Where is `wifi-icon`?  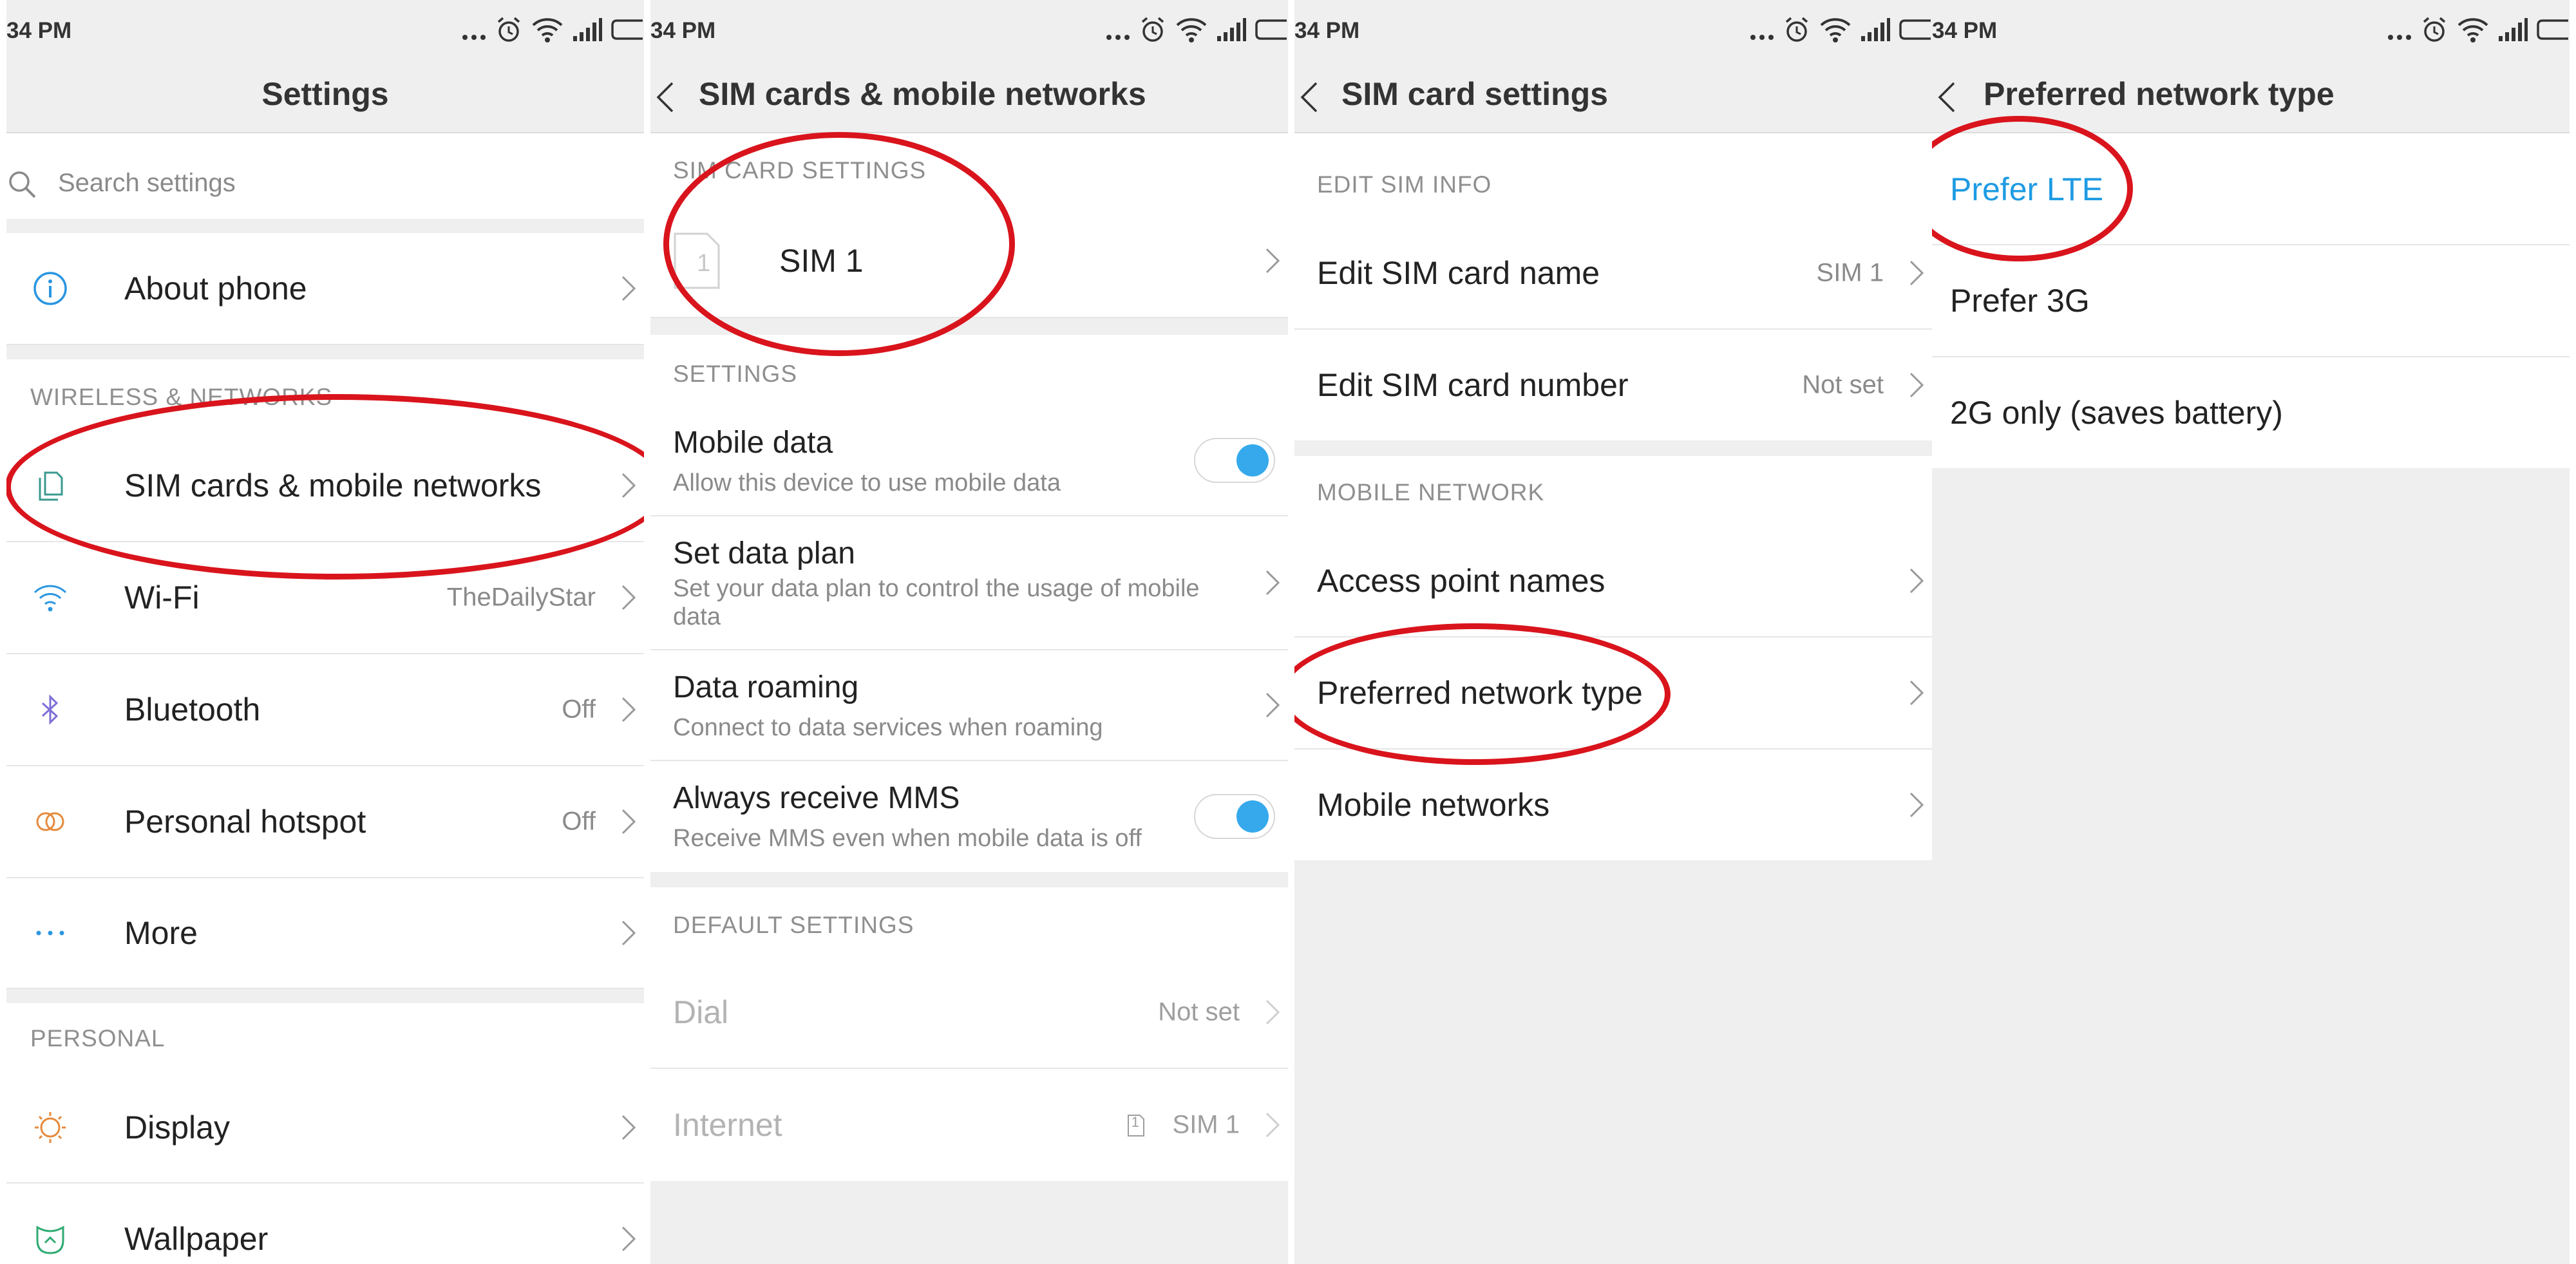
wifi-icon is located at coordinates (1836, 30).